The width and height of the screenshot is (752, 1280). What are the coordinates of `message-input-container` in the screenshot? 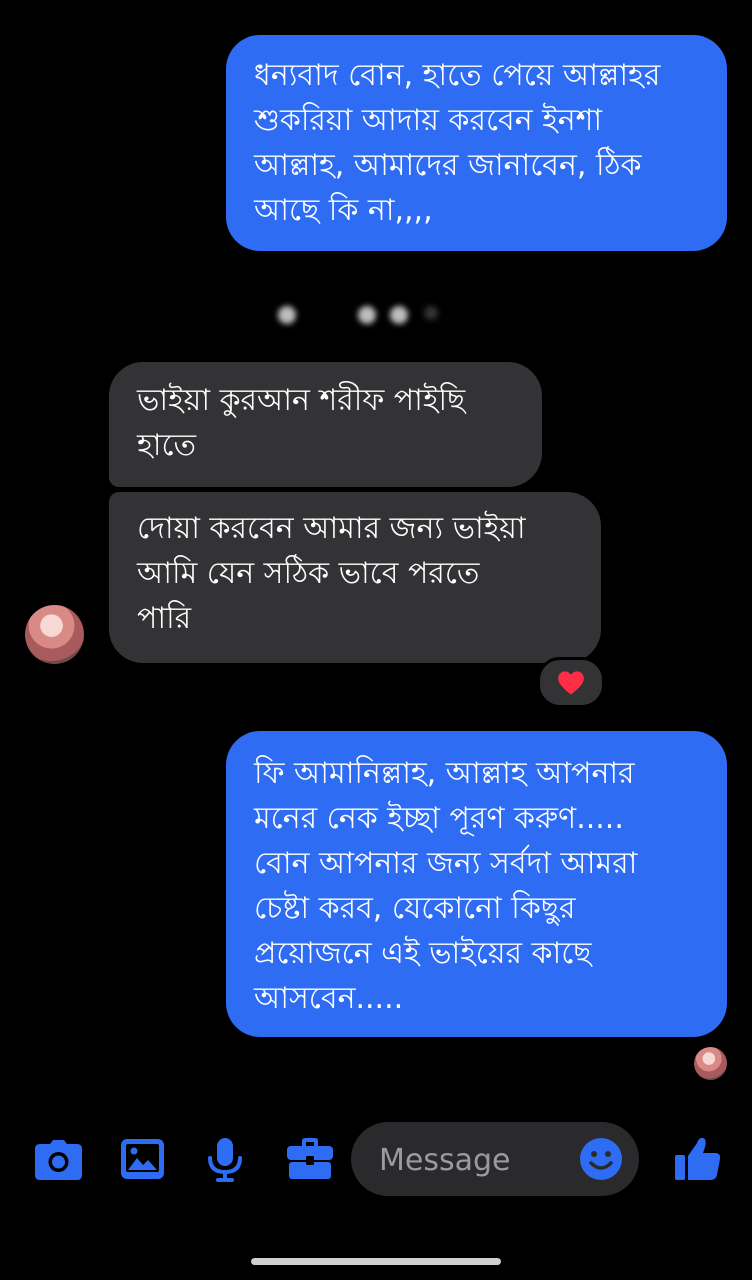 It's located at (495, 1159).